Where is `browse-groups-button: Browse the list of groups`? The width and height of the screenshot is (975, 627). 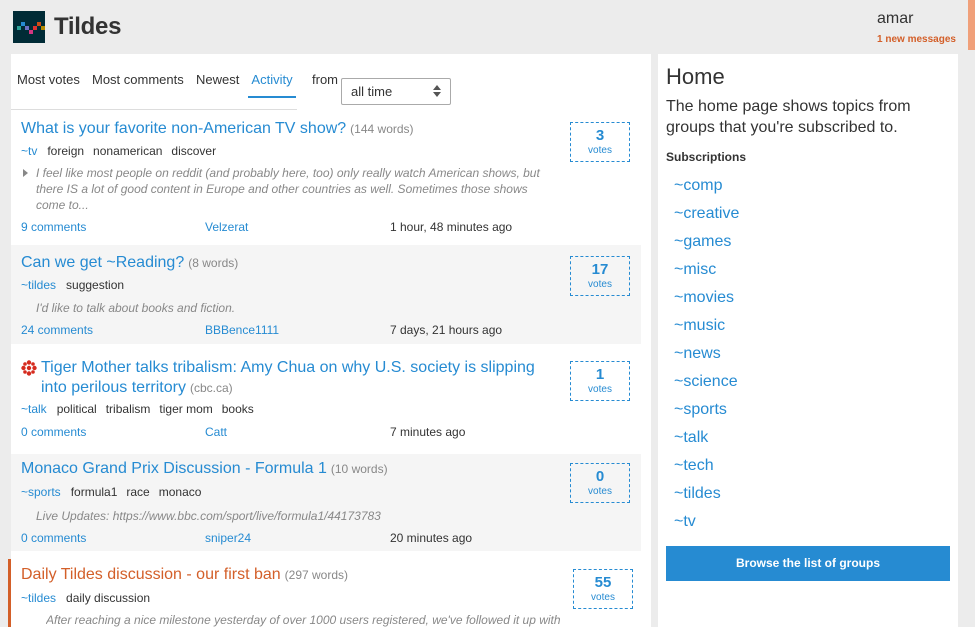 browse-groups-button: Browse the list of groups is located at coordinates (808, 563).